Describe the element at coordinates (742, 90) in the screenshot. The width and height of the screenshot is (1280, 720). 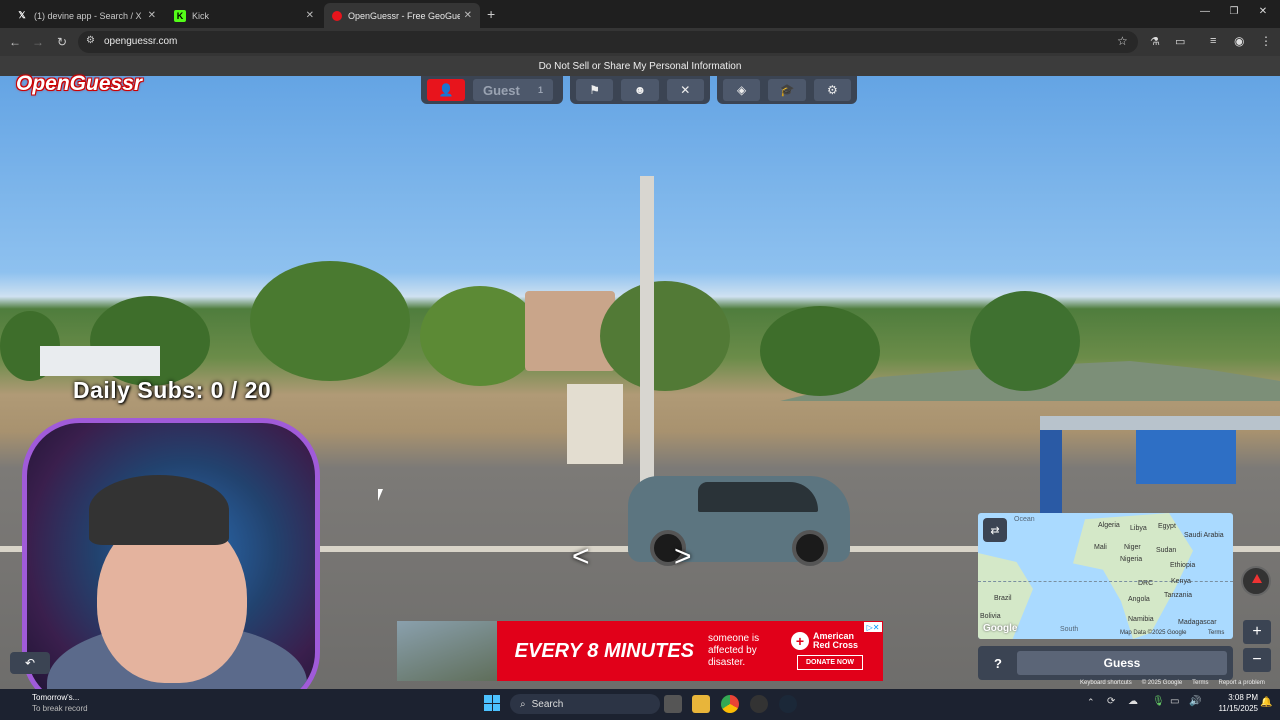
I see `layers-button: ◈` at that location.